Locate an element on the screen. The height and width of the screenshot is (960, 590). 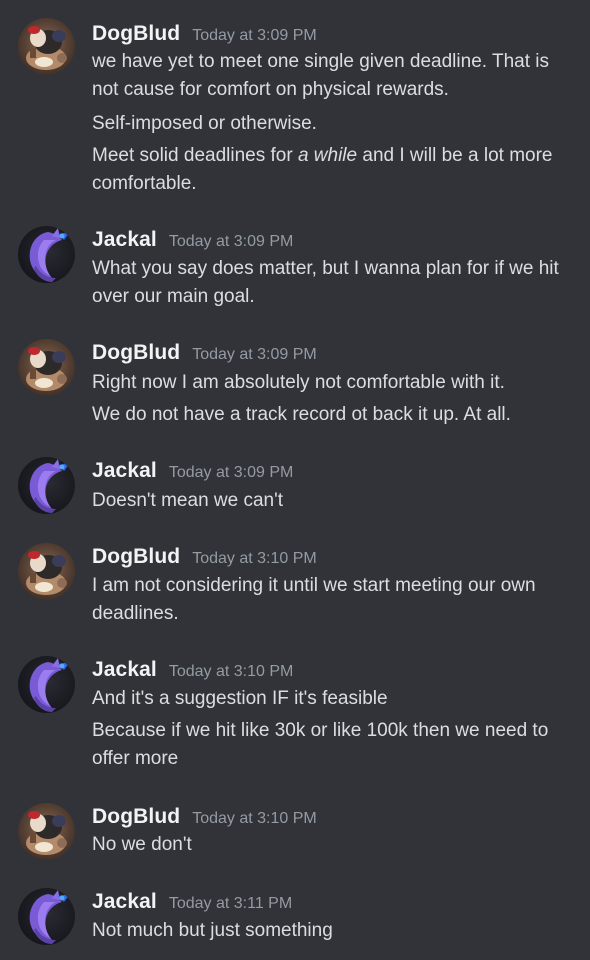
message-header: DogBlud Today at 3:09 PM is located at coordinates (204, 356).